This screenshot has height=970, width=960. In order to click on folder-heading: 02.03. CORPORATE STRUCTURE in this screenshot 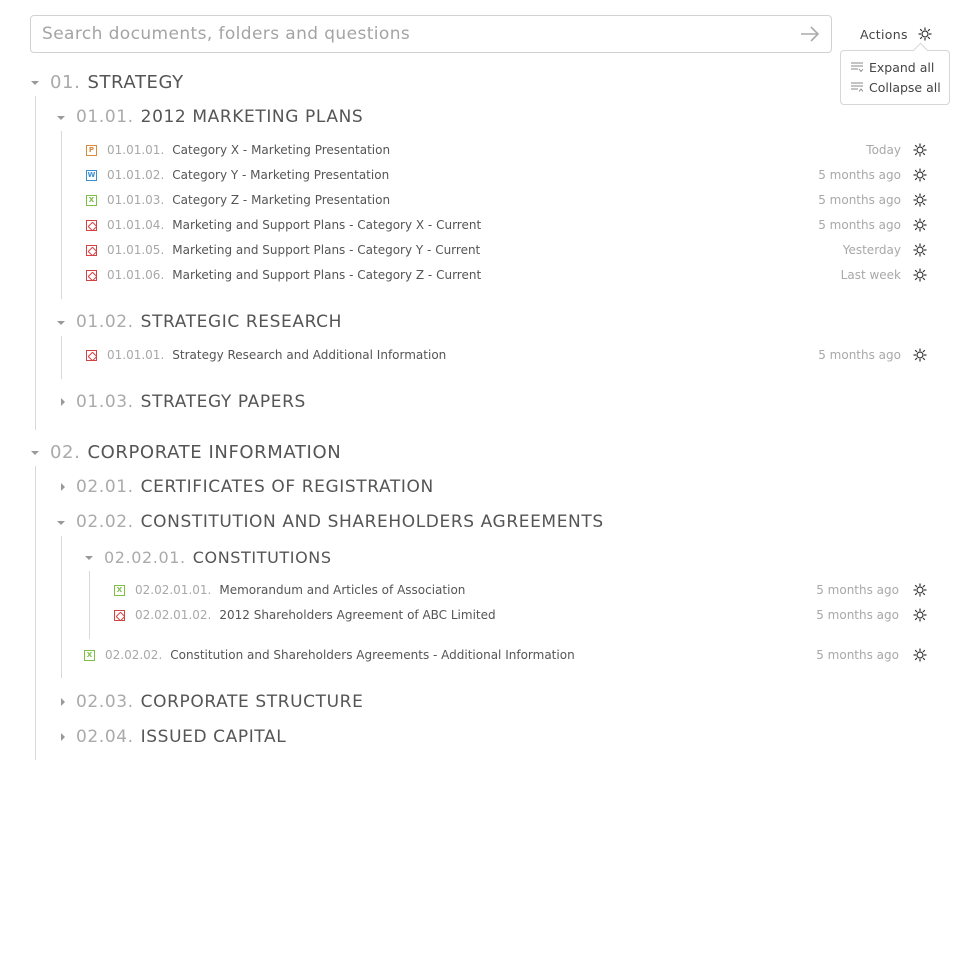, I will do `click(219, 704)`.